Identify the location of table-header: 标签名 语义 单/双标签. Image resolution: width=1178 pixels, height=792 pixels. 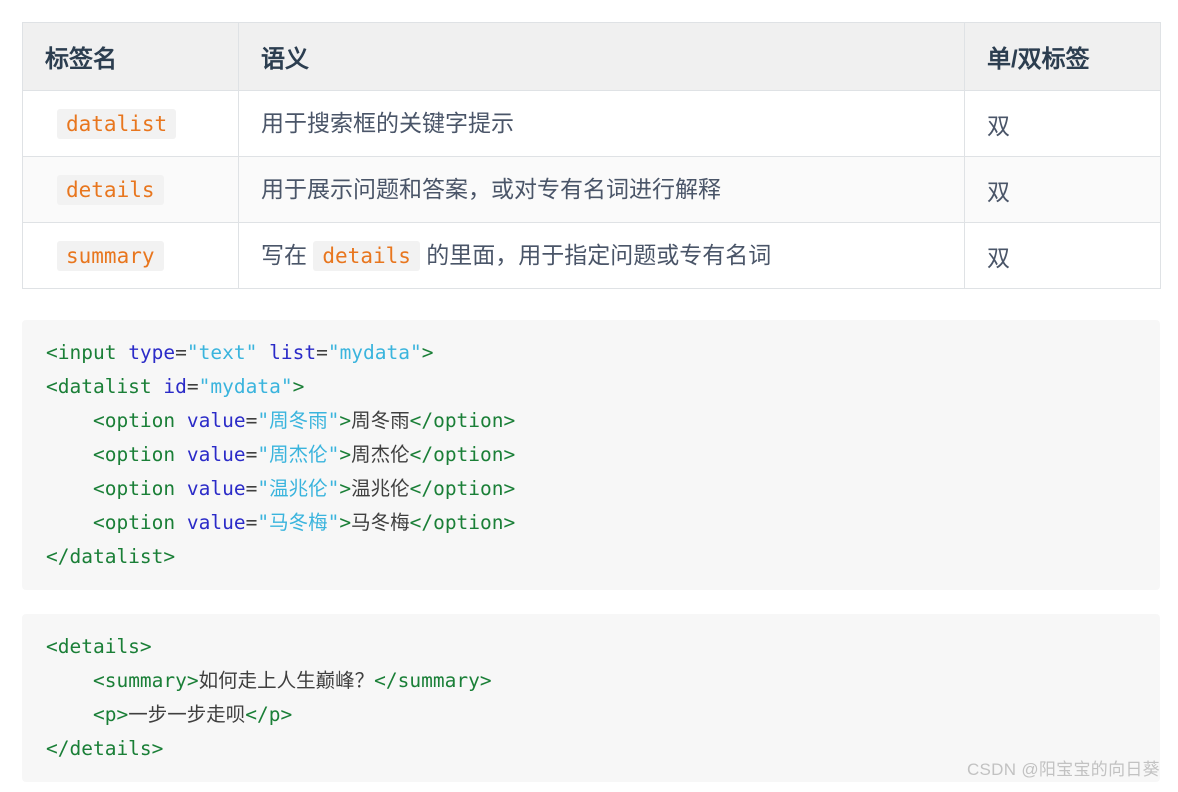
(591, 56).